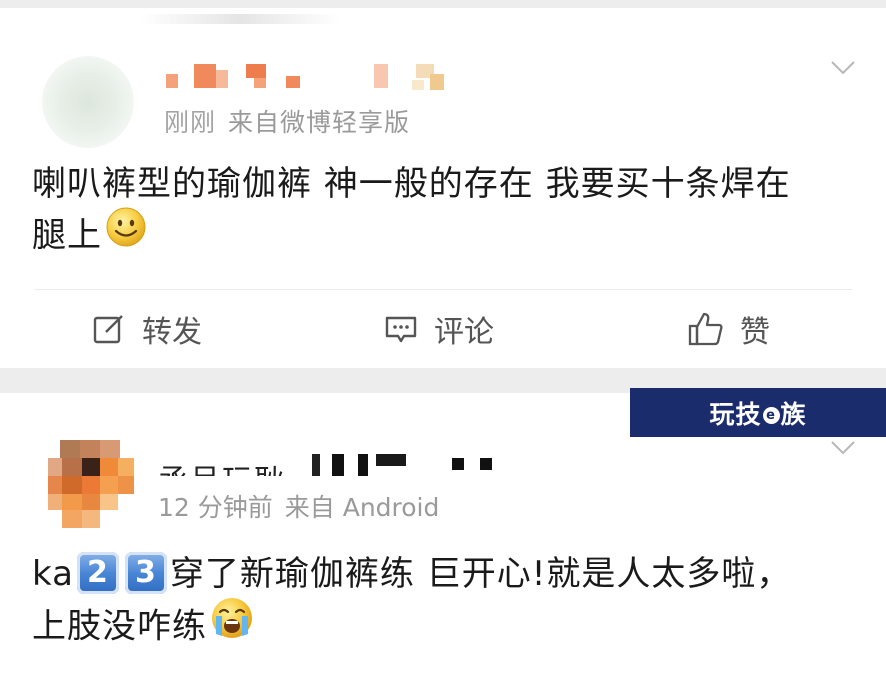 This screenshot has width=886, height=675. I want to click on watermark-logo: 玩技 e 族, so click(758, 412).